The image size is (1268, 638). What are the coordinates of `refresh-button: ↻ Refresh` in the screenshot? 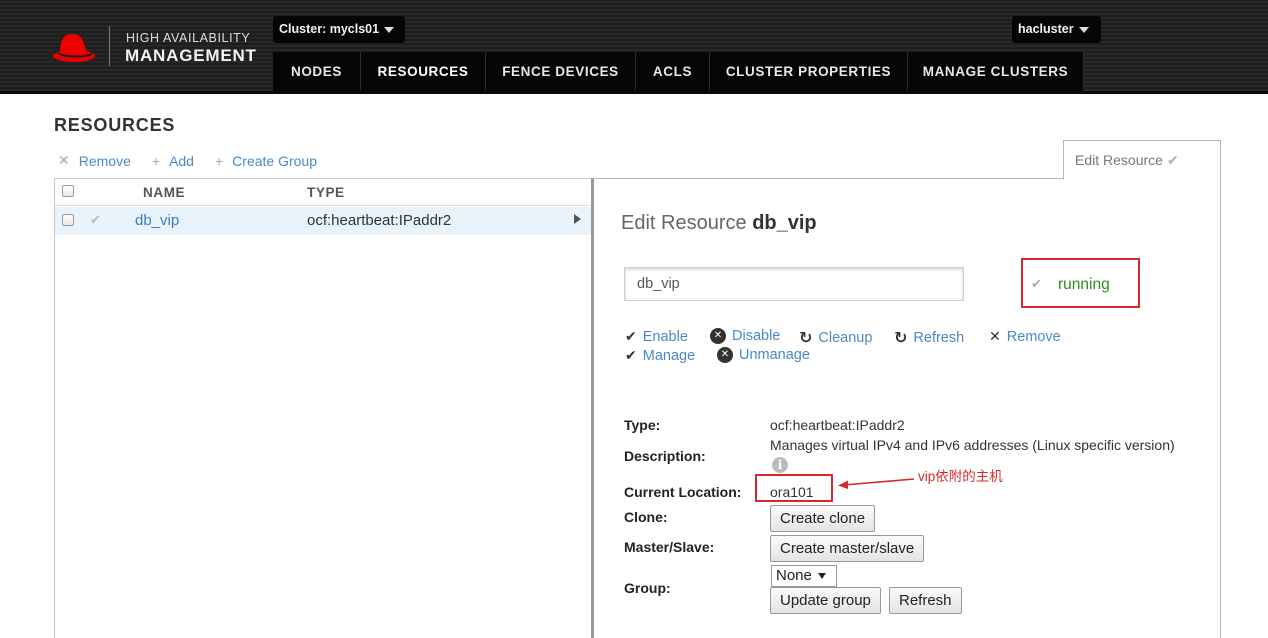 It's located at (929, 338).